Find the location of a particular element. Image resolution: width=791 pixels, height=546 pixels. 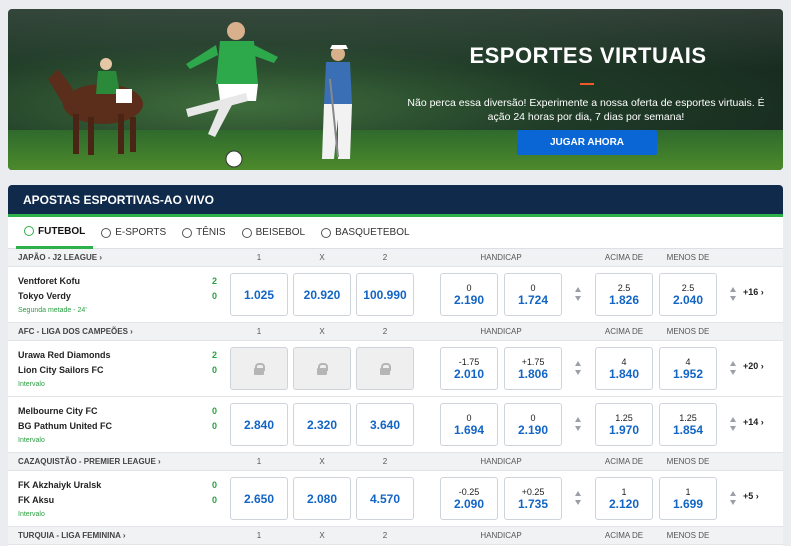

more-markets-link: +20 › is located at coordinates (753, 366).